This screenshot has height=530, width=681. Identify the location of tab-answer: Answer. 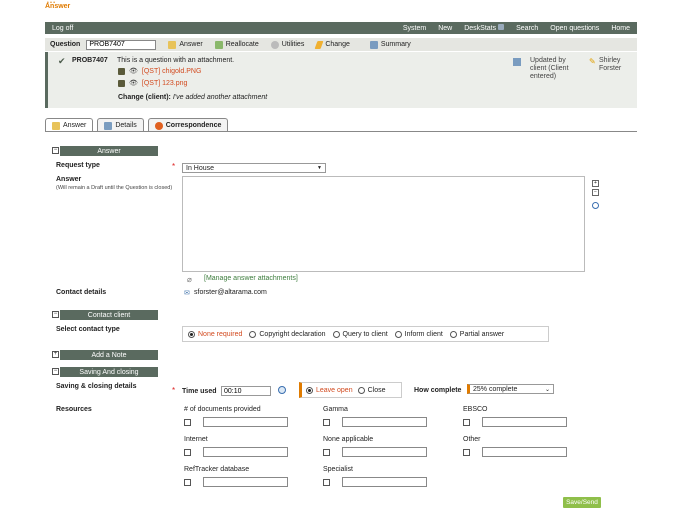
(69, 125).